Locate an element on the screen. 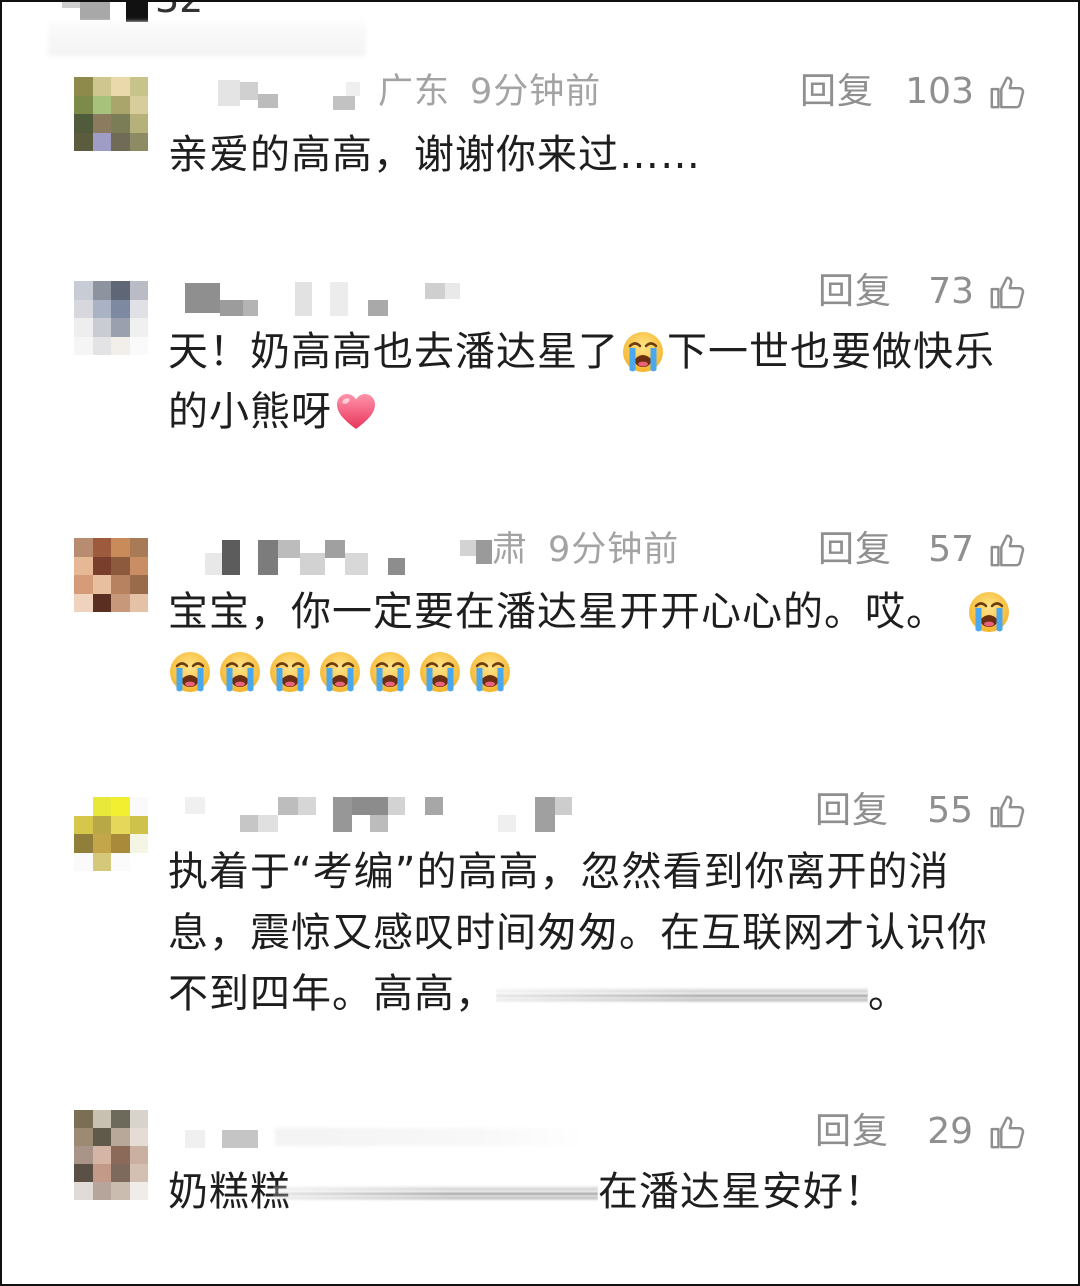 This screenshot has height=1286, width=1080. like-count: 73 is located at coordinates (951, 291).